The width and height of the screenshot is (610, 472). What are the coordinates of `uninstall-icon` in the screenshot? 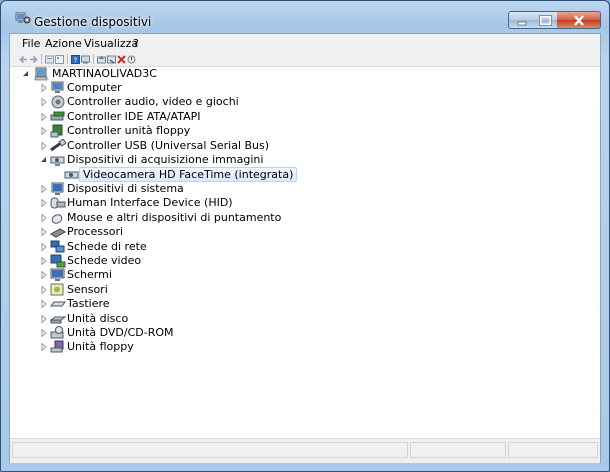 It's located at (121, 59).